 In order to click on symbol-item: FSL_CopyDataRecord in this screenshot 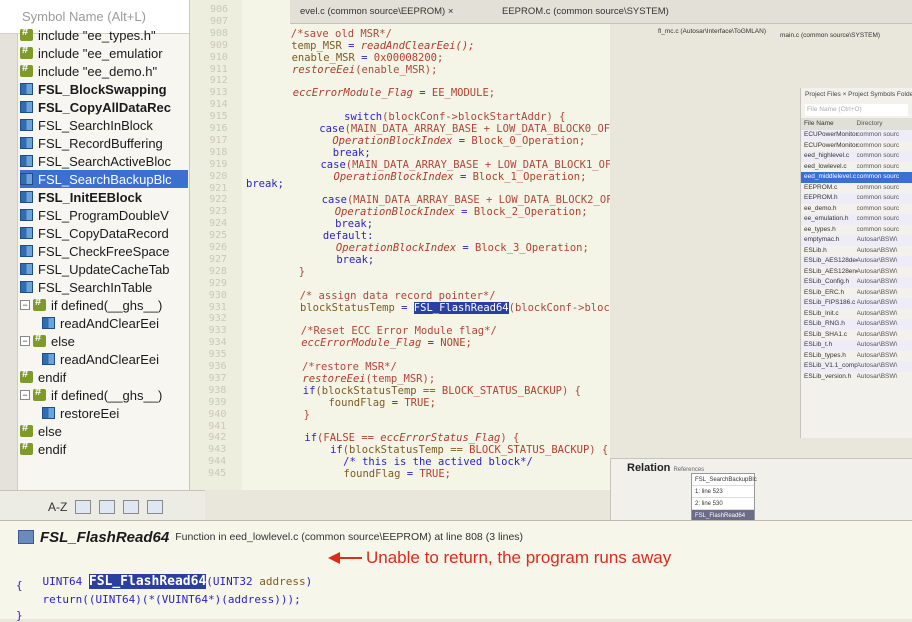, I will do `click(104, 233)`.